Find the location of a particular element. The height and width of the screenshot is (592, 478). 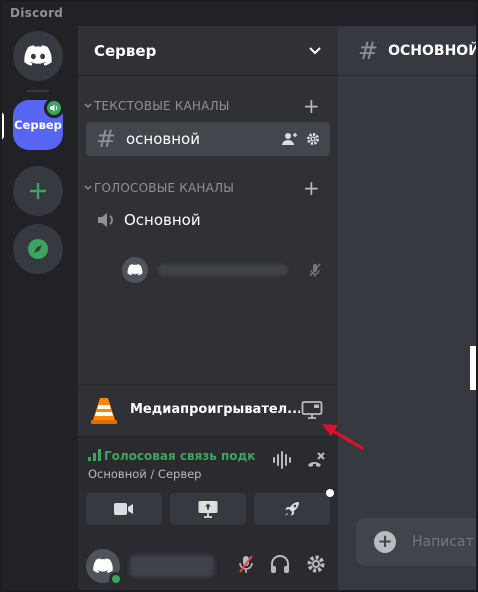

camera-icon is located at coordinates (123, 509).